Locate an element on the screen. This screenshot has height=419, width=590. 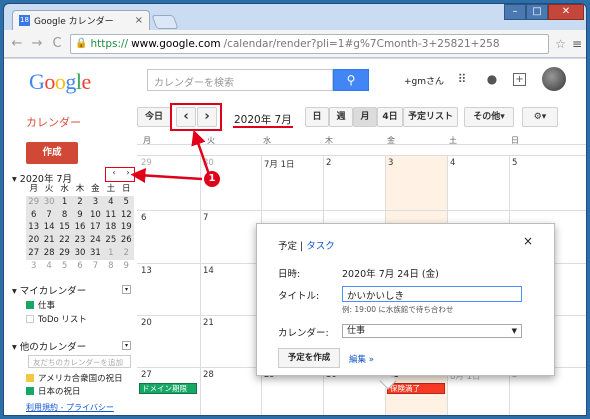
mini-day: 21 is located at coordinates (49, 240).